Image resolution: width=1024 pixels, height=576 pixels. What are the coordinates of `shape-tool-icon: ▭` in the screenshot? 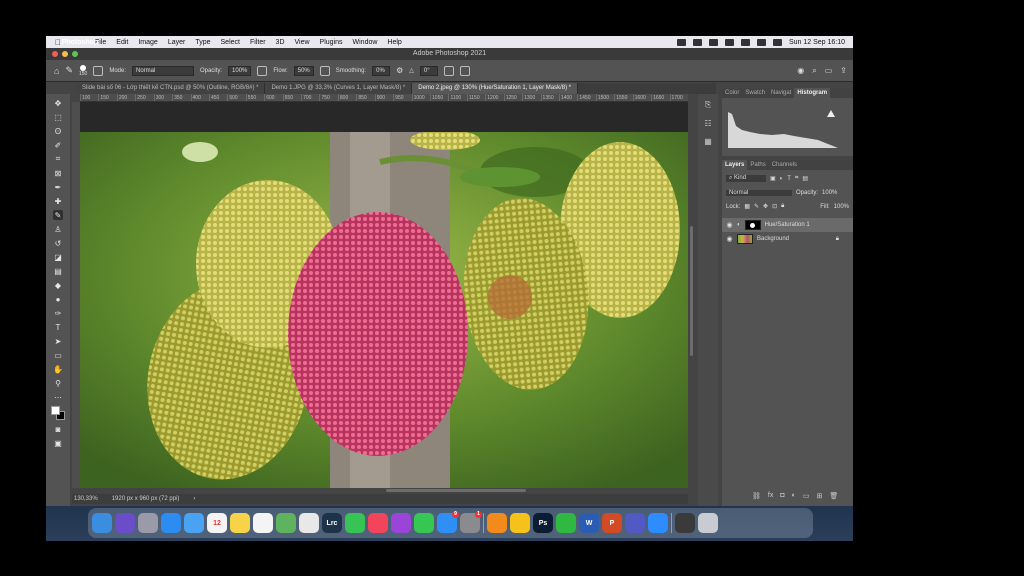 It's located at (58, 355).